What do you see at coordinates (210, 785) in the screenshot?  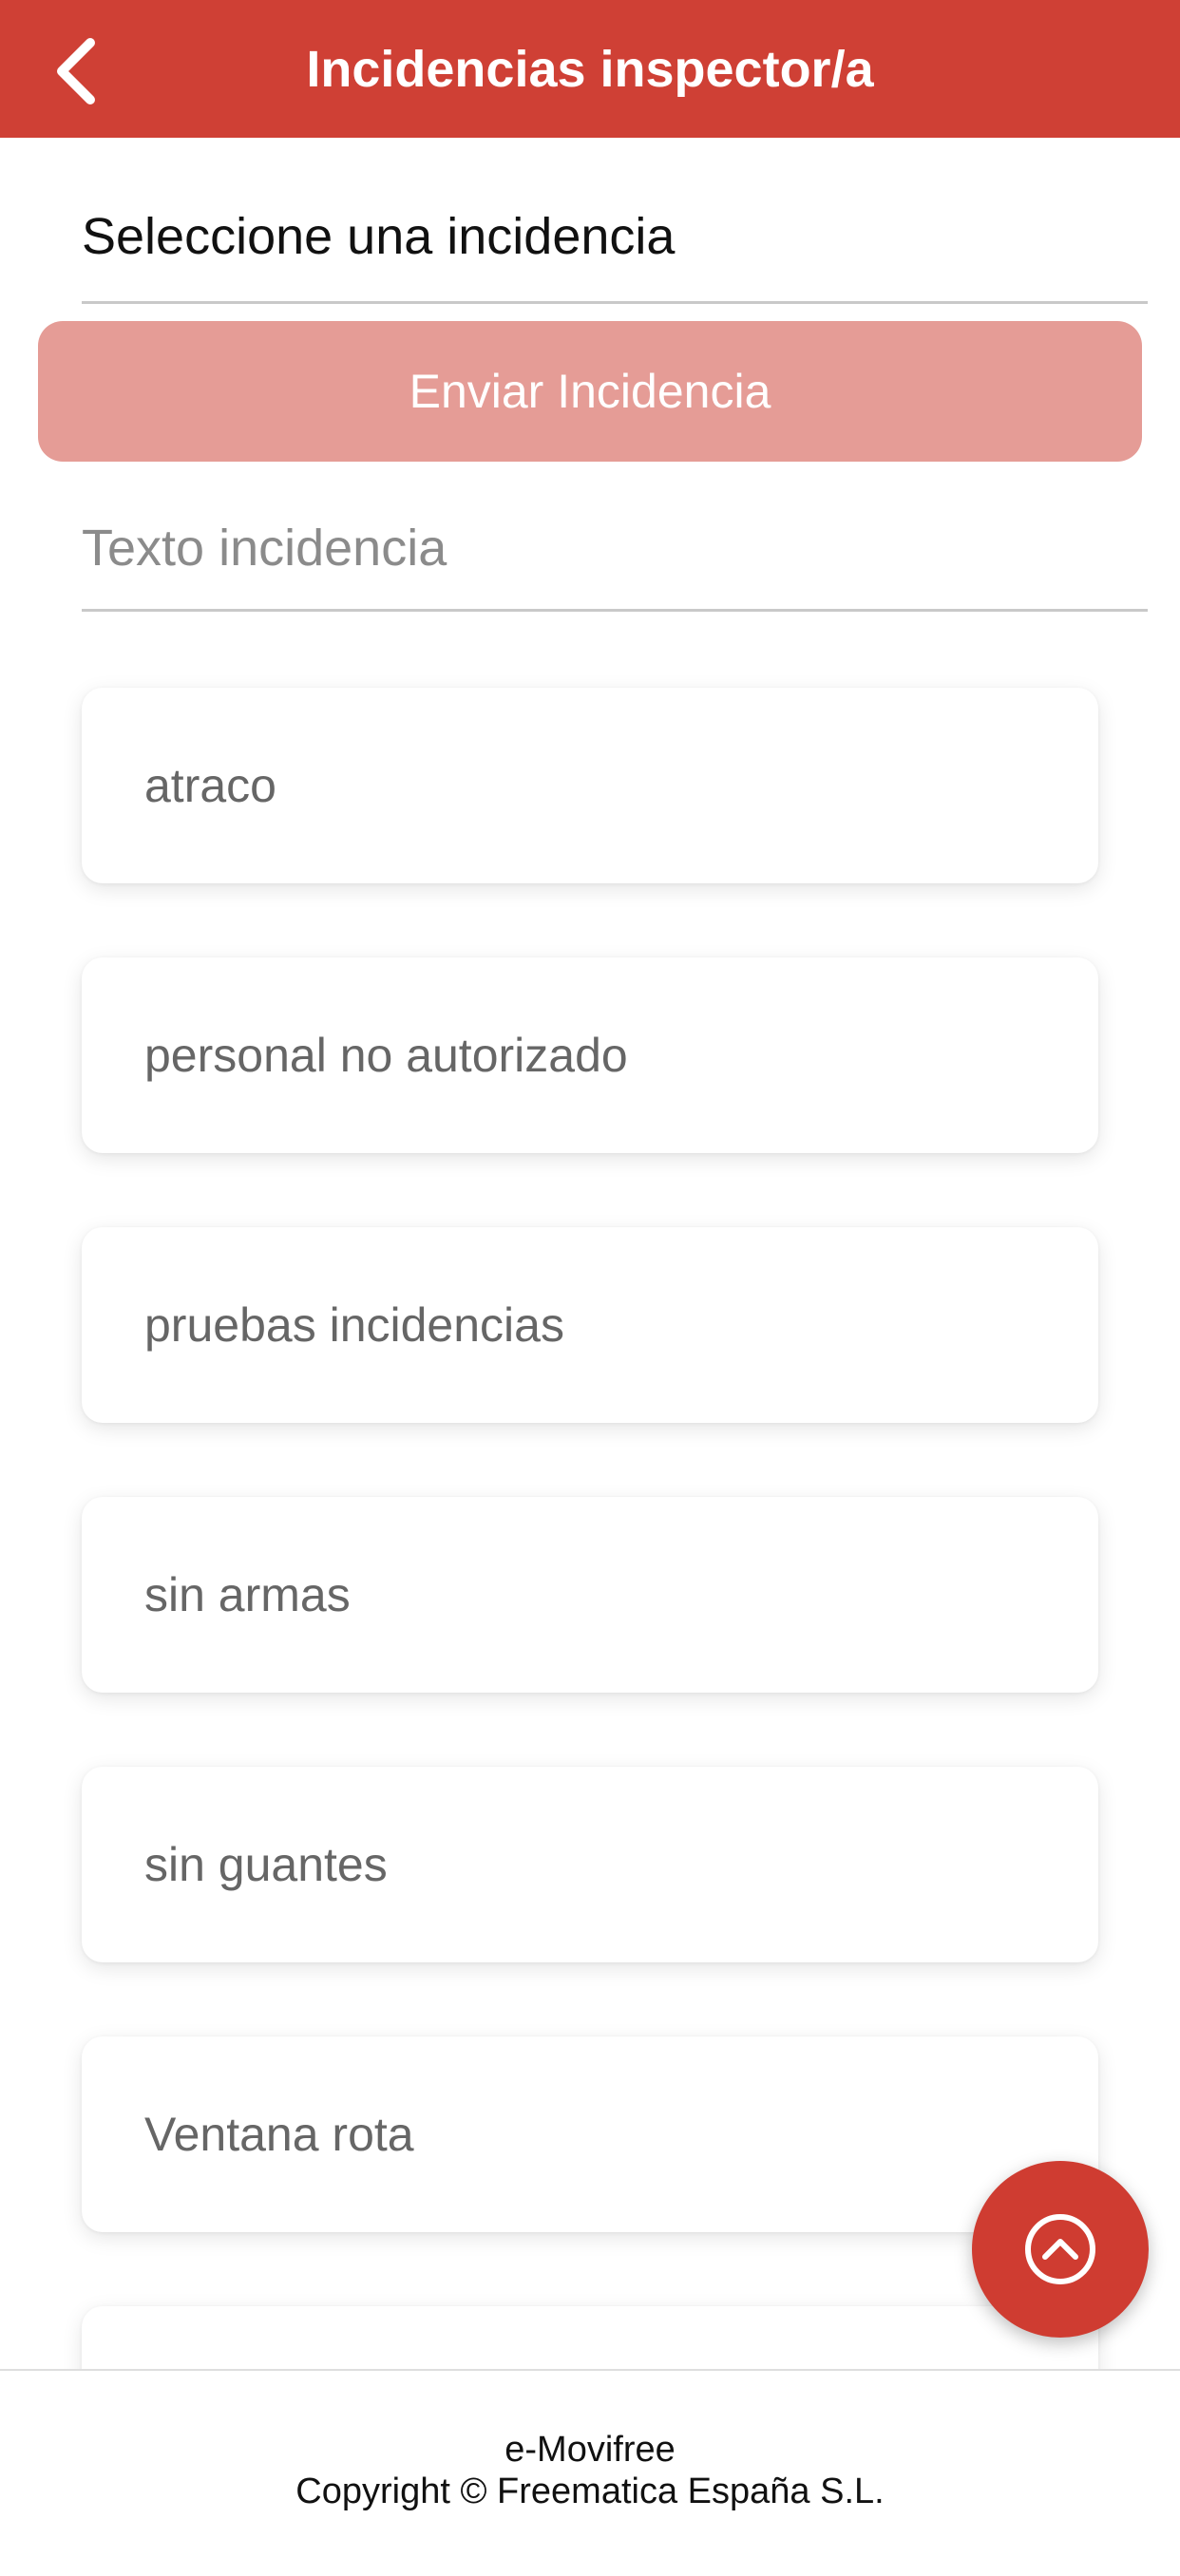 I see `list-item-label: atraco` at bounding box center [210, 785].